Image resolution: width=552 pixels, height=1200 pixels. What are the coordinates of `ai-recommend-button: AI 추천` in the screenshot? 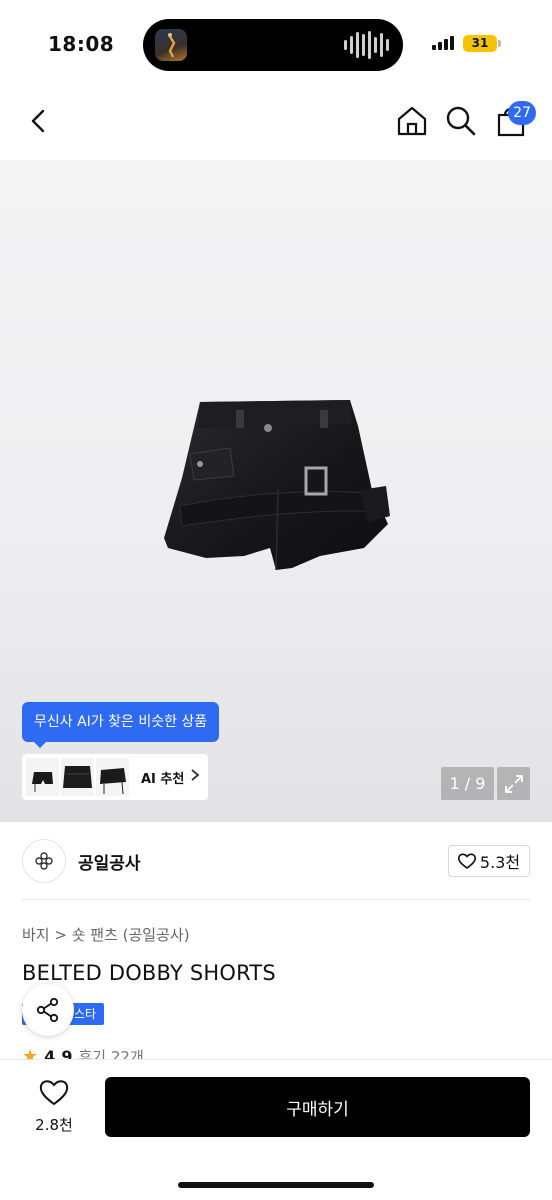 It's located at (115, 777).